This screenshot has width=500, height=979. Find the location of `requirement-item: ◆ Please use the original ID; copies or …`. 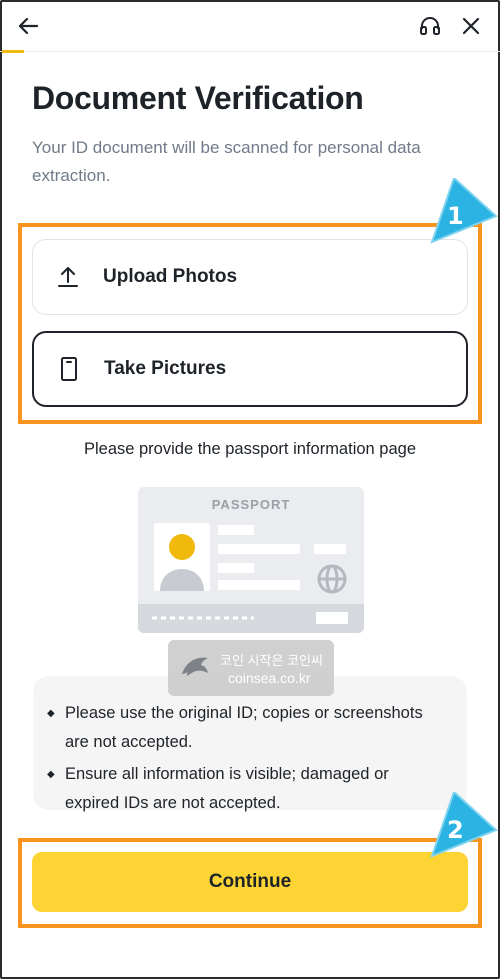

requirement-item: ◆ Please use the original ID; copies or … is located at coordinates (241, 728).